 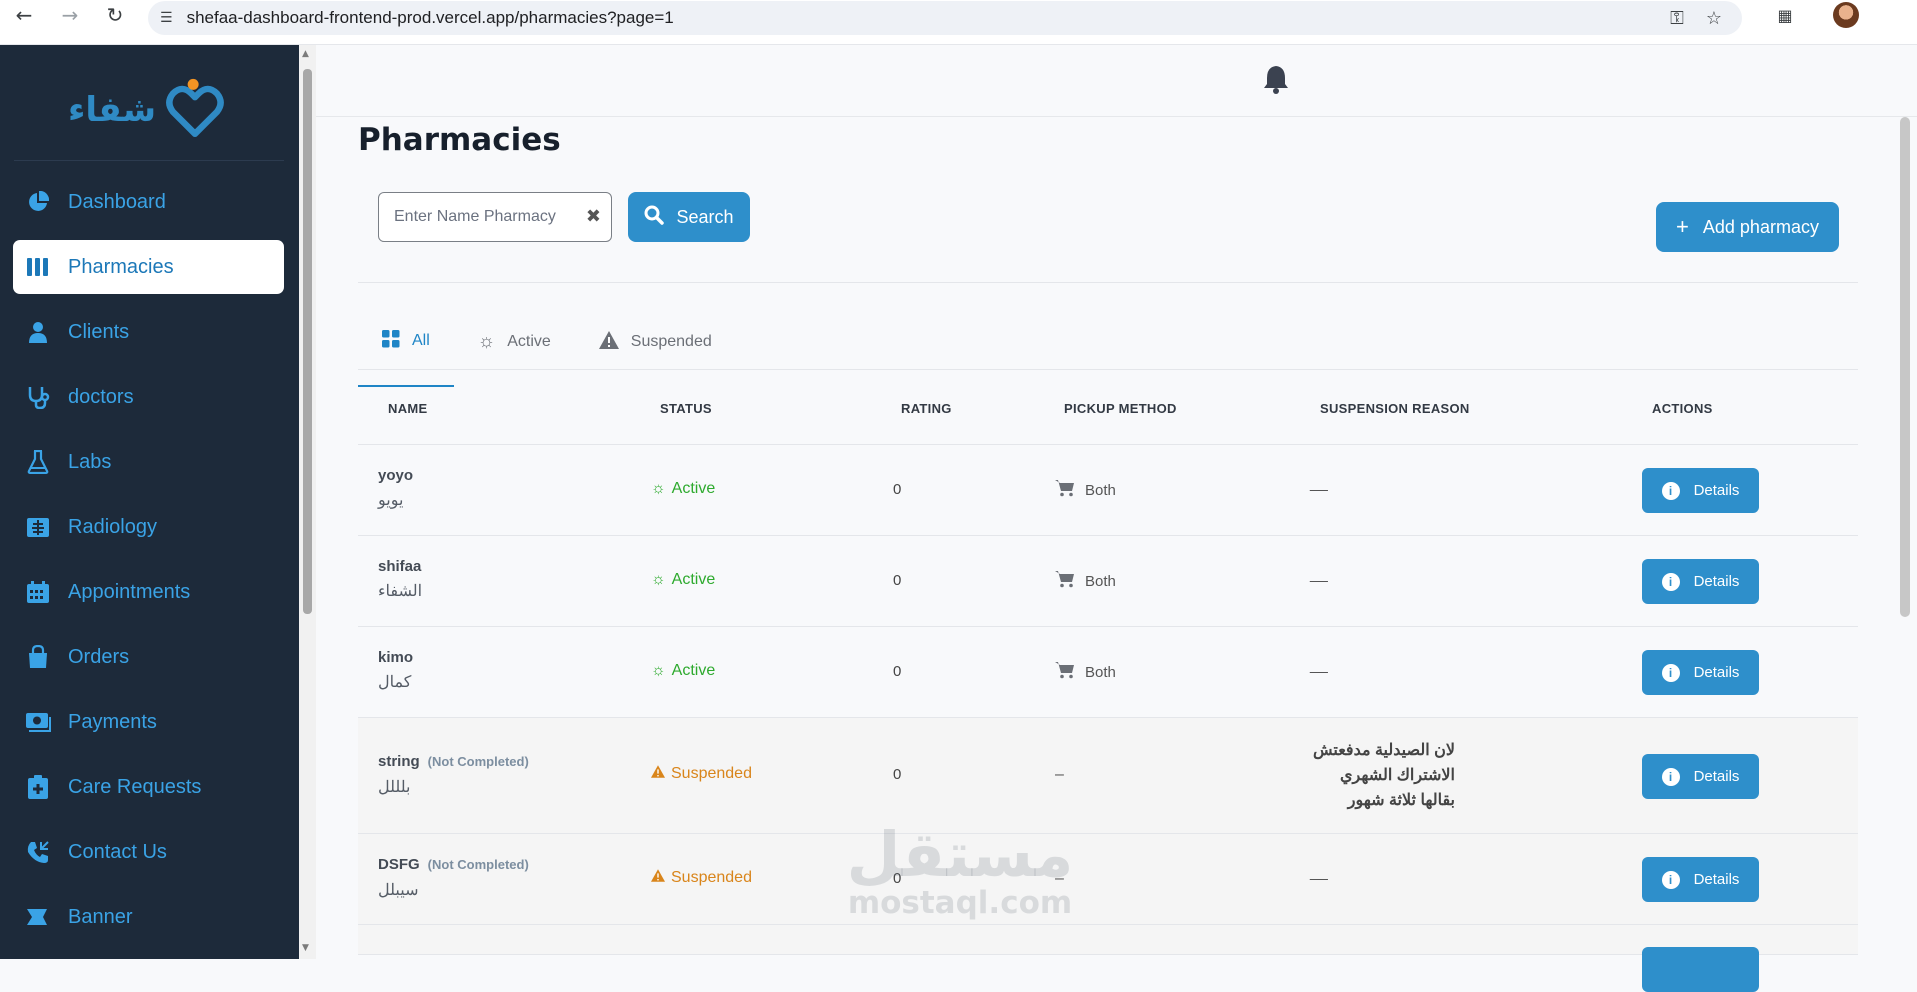 What do you see at coordinates (148, 592) in the screenshot?
I see `sidebar-item-appointments: Appointments` at bounding box center [148, 592].